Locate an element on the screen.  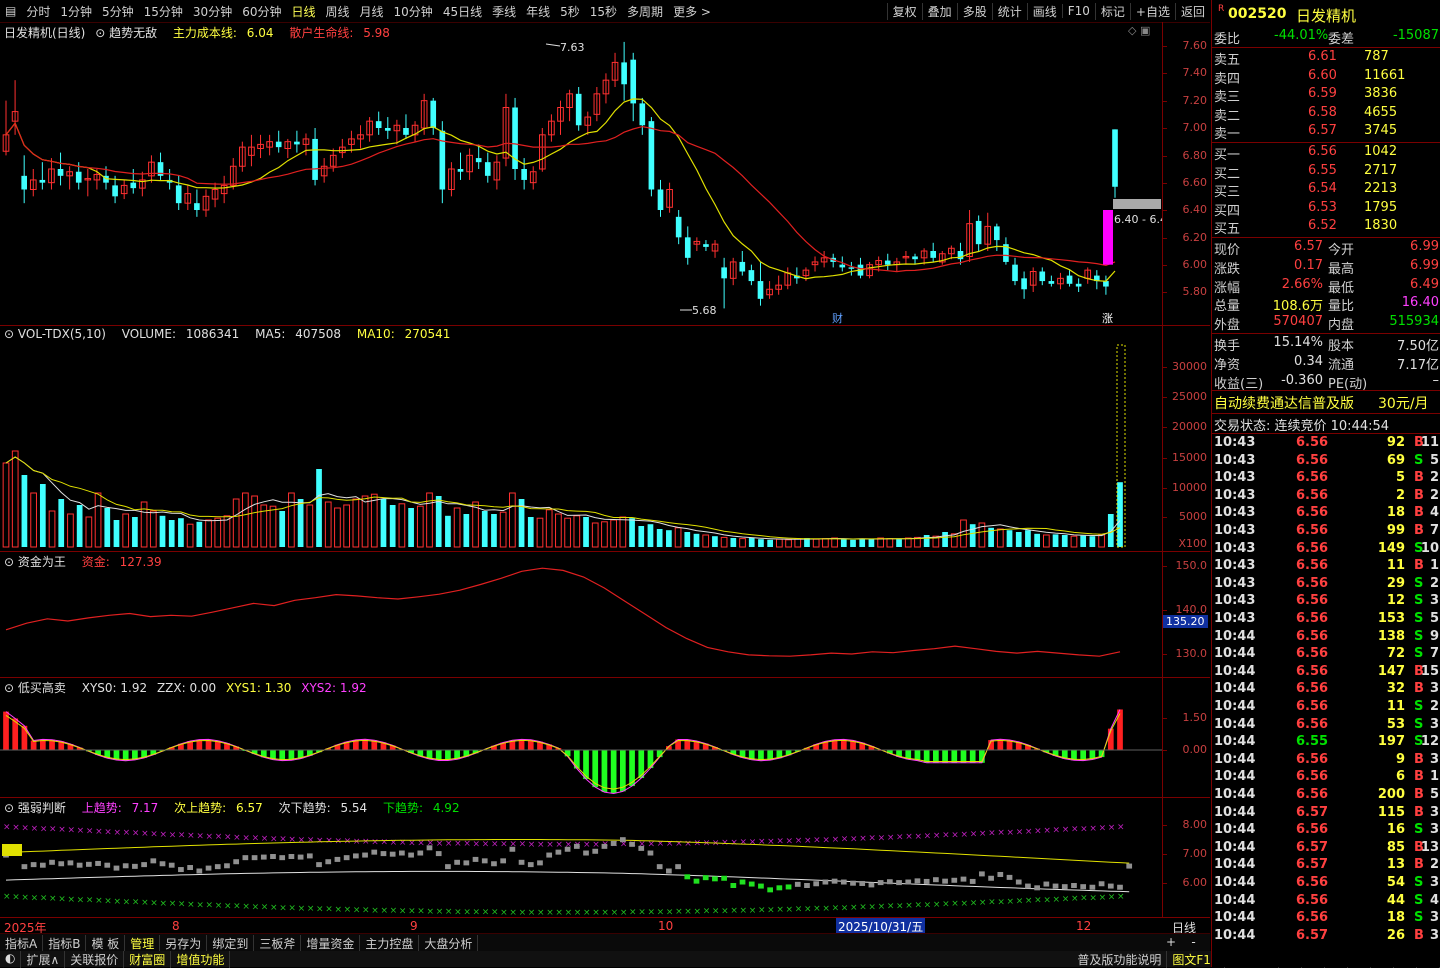
toolbar-button: 多股 is located at coordinates (974, 11).